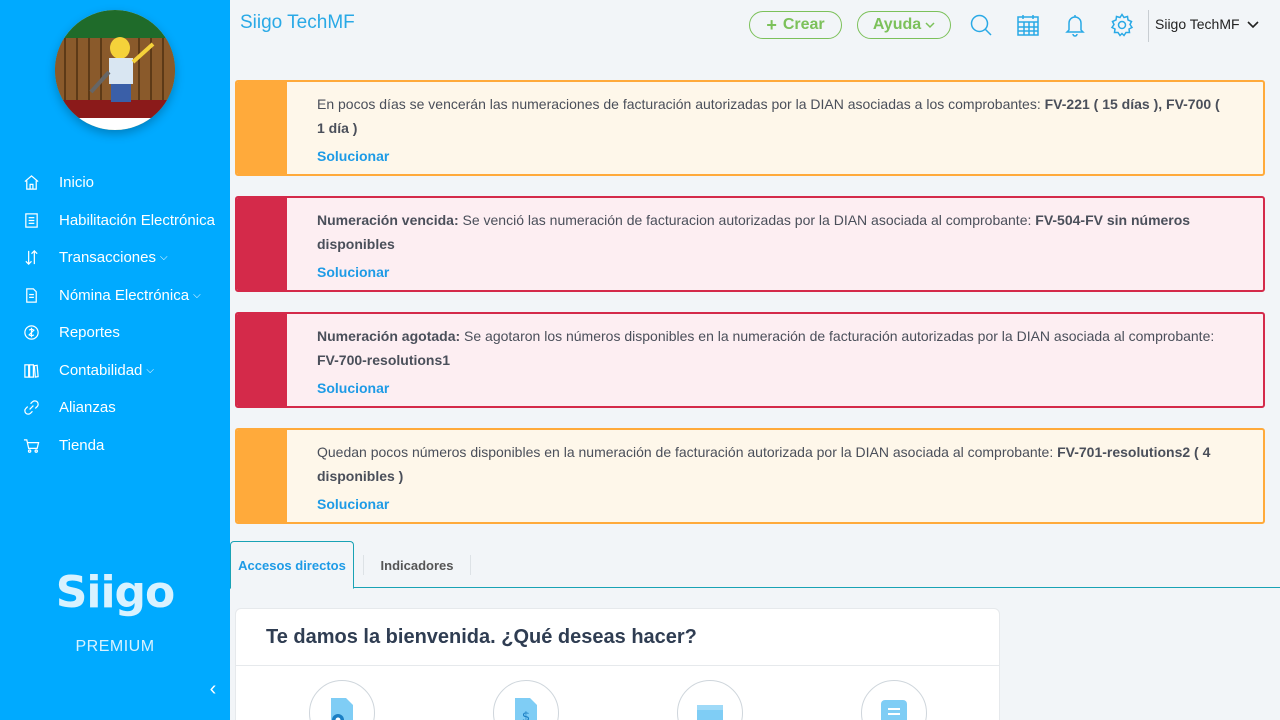 The image size is (1280, 720). What do you see at coordinates (82, 445) in the screenshot?
I see `sidebar-item-label: Tienda` at bounding box center [82, 445].